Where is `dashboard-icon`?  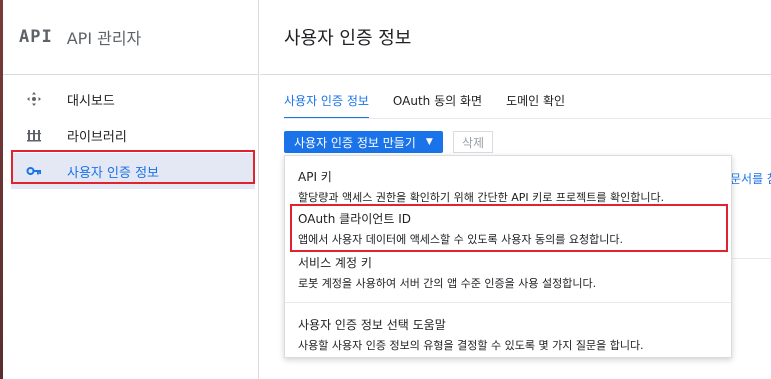 dashboard-icon is located at coordinates (34, 99).